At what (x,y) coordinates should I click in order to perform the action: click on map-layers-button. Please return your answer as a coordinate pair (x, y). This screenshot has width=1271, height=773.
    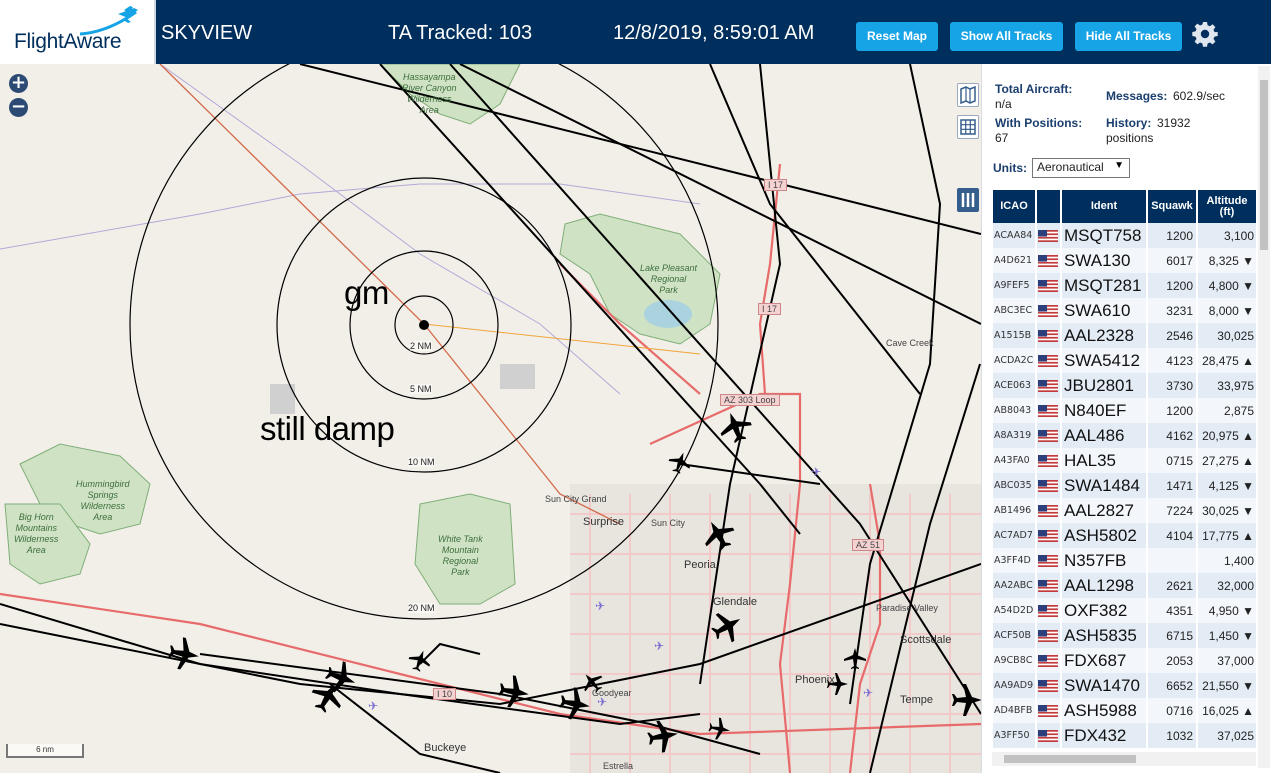
    Looking at the image, I should click on (968, 95).